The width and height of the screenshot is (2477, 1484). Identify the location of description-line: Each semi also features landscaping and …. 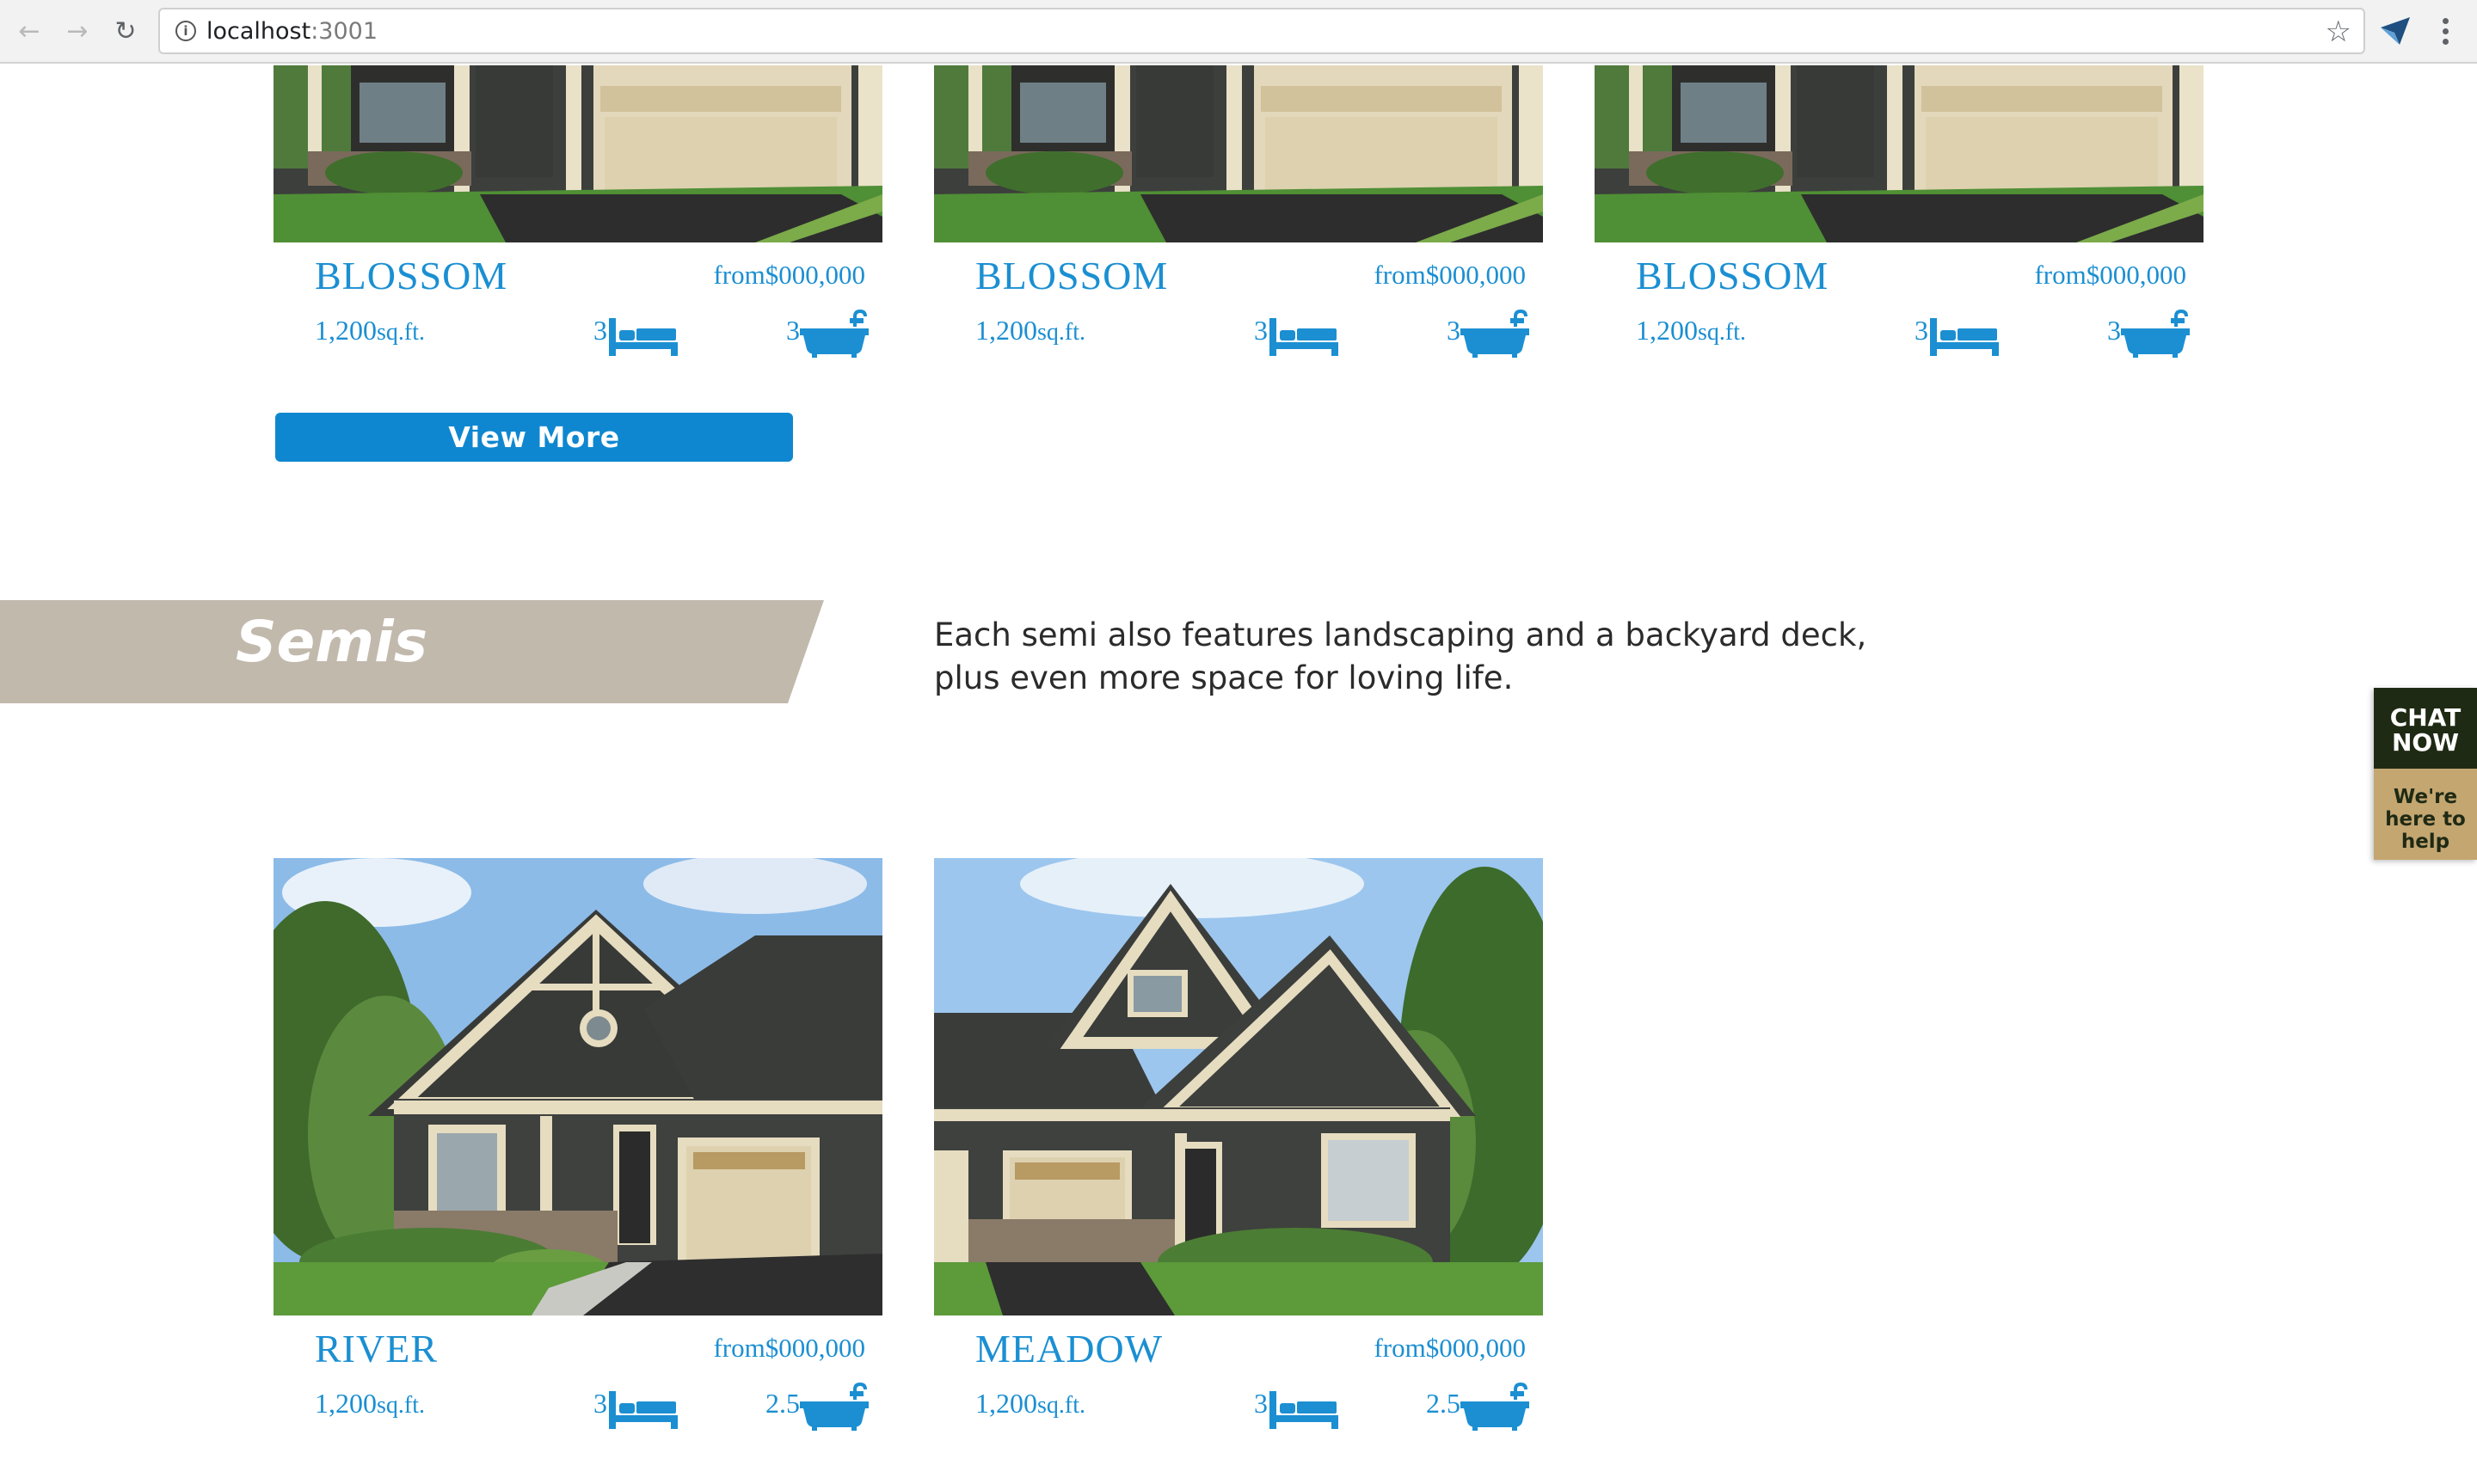
(1401, 634).